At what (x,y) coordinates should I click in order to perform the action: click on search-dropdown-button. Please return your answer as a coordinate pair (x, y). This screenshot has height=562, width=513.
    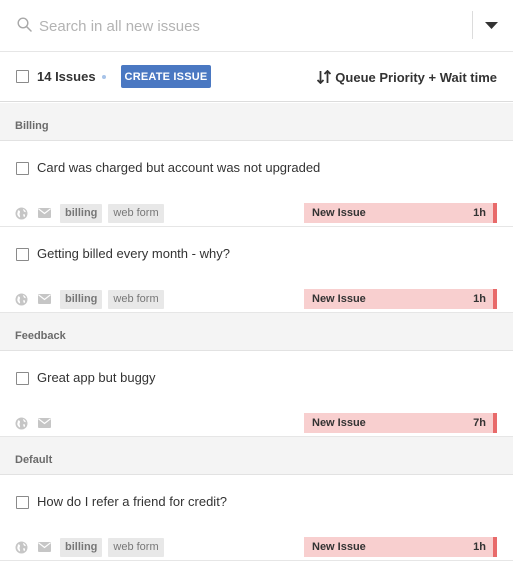
    Looking at the image, I should click on (492, 26).